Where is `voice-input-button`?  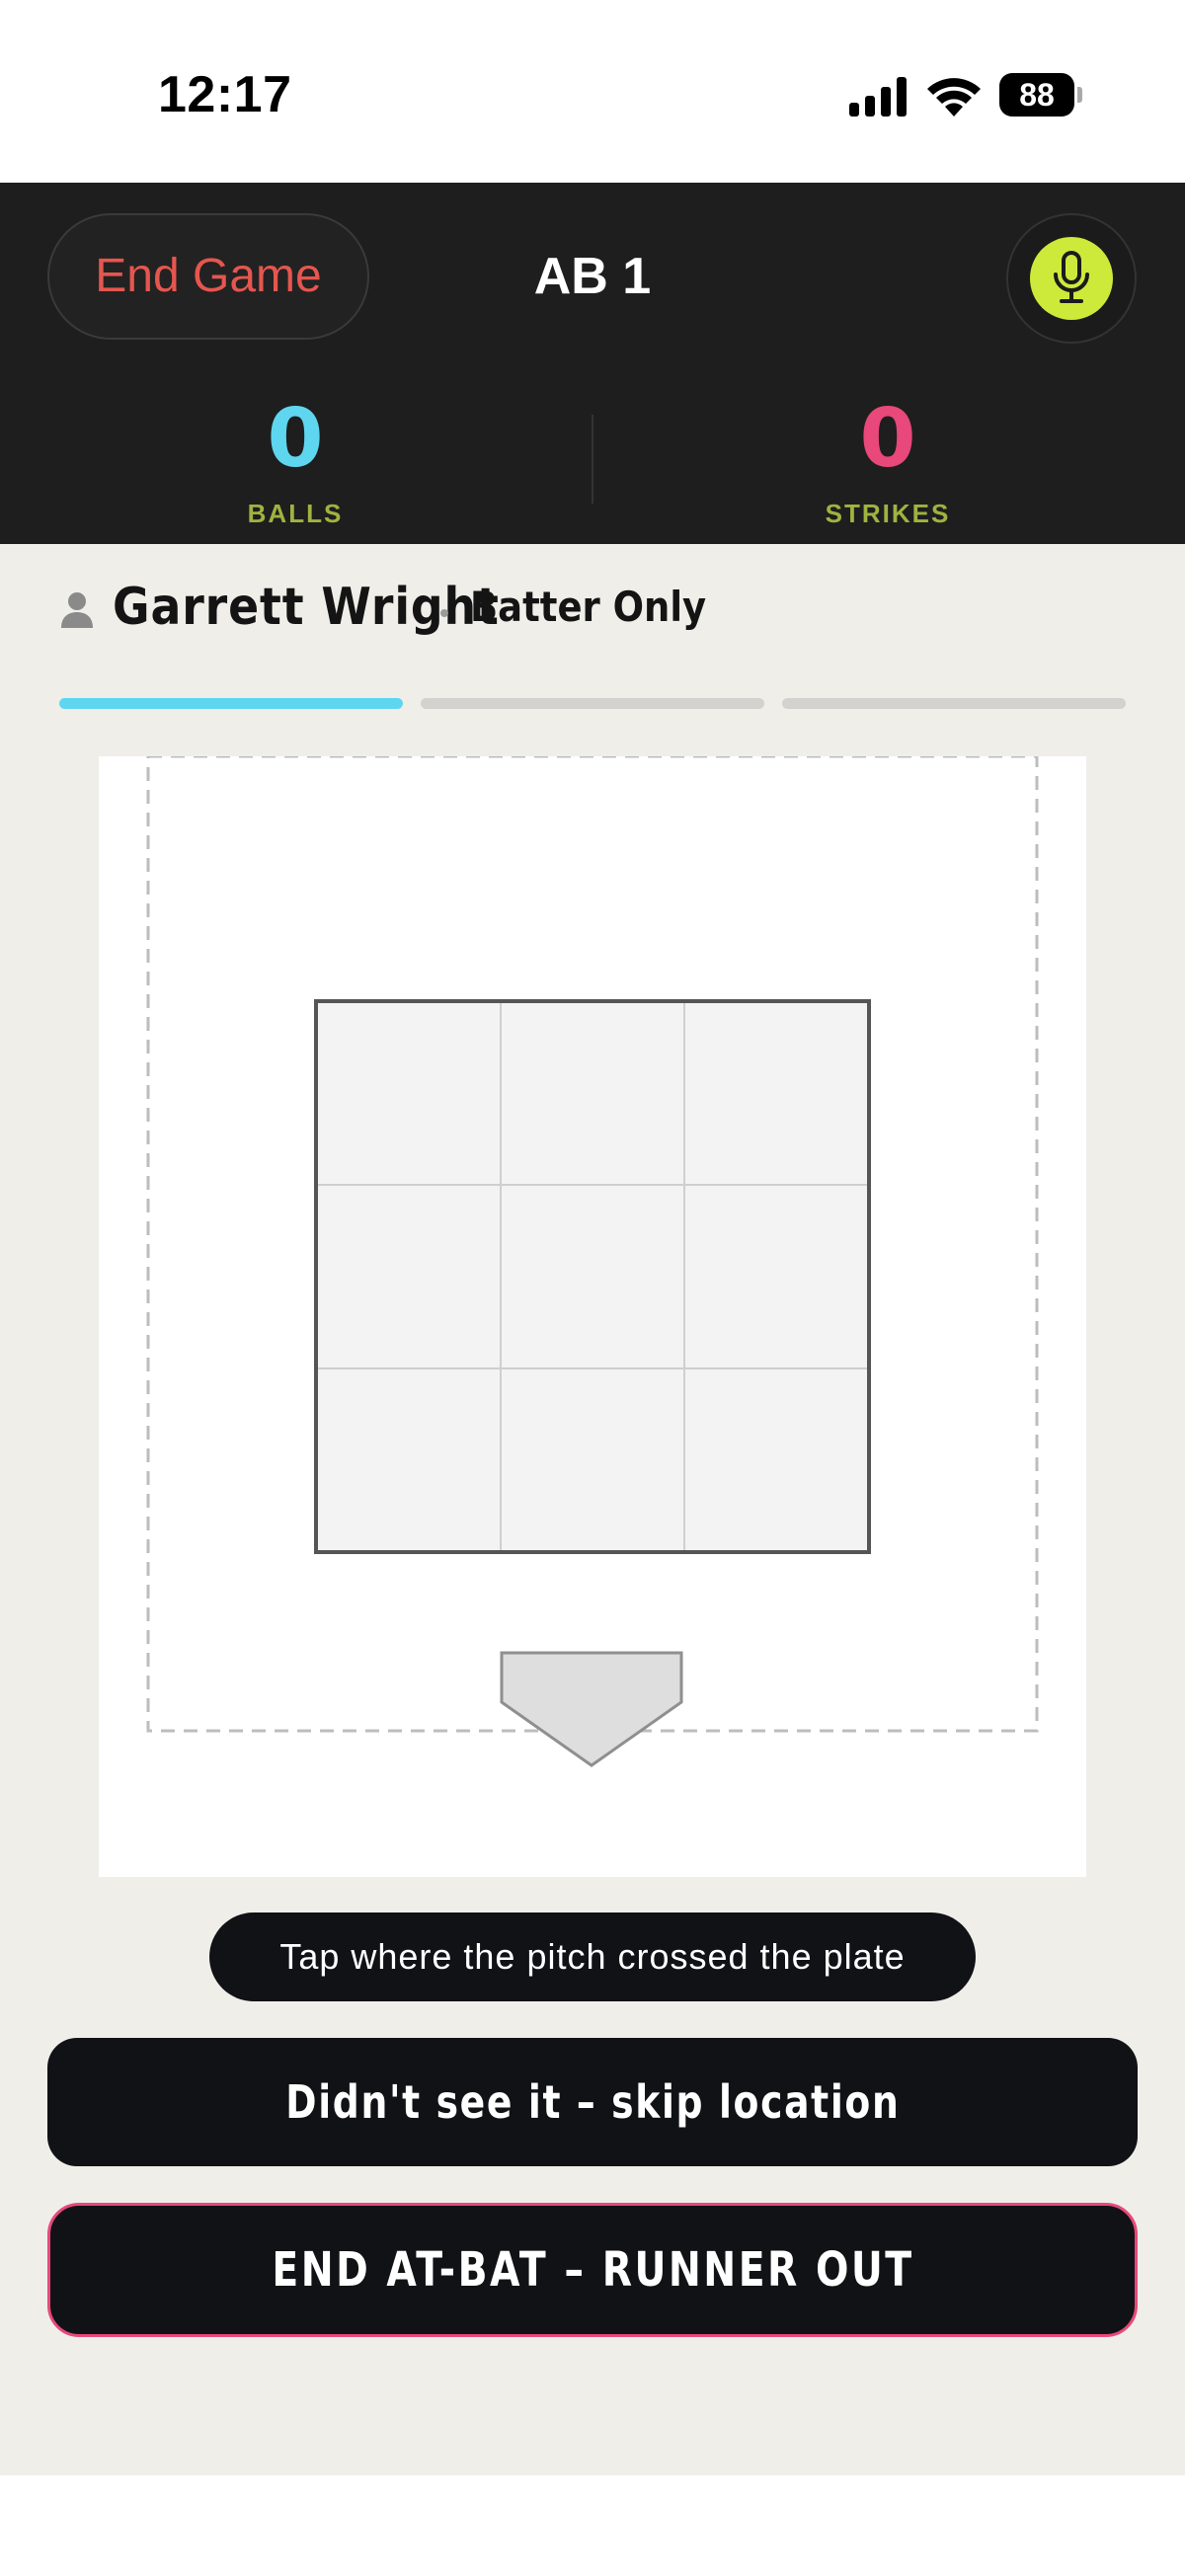
voice-input-button is located at coordinates (1072, 278).